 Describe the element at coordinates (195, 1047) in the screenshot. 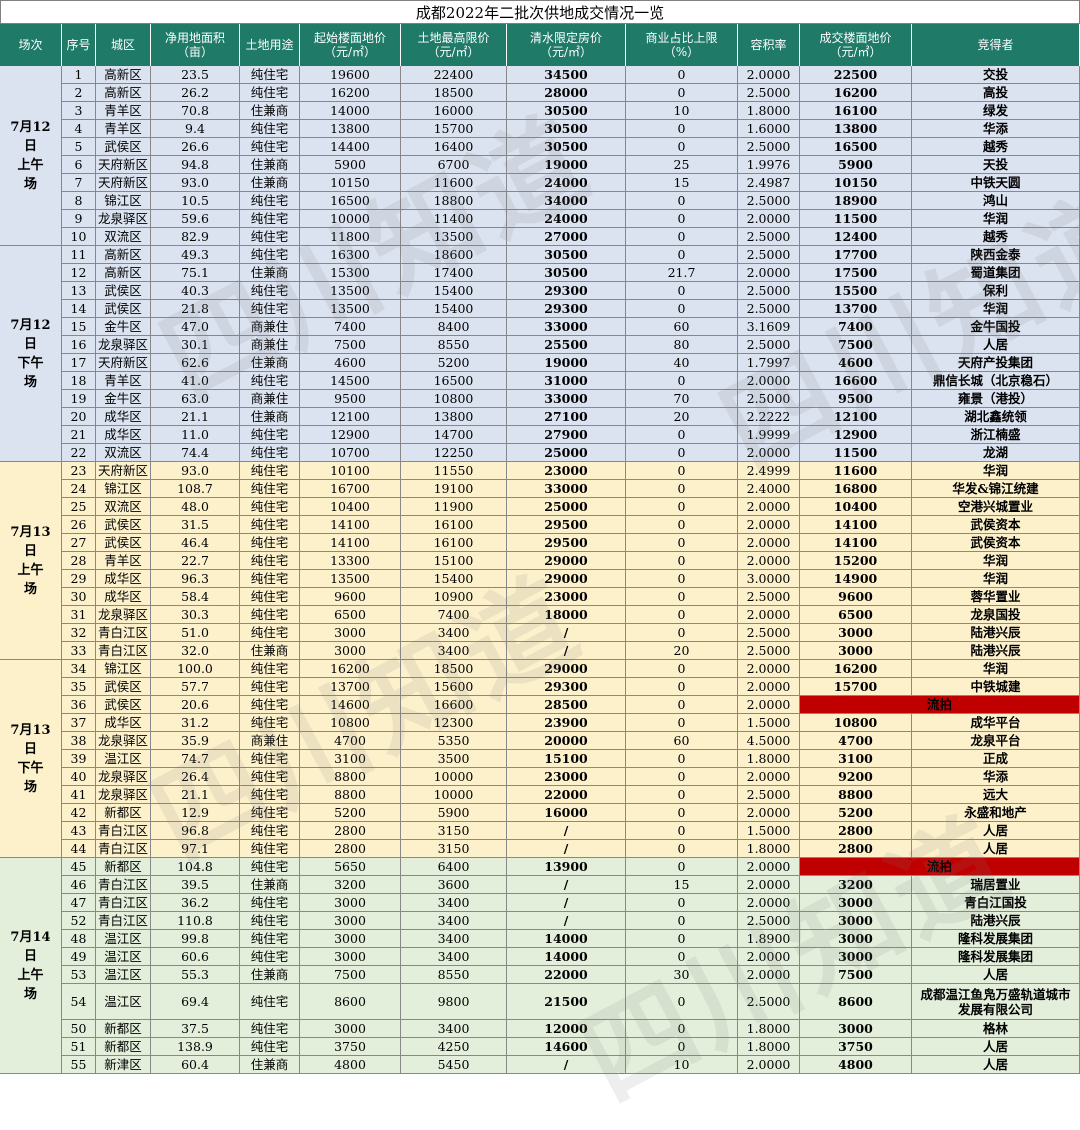

I see `table-cell: 138.9` at that location.